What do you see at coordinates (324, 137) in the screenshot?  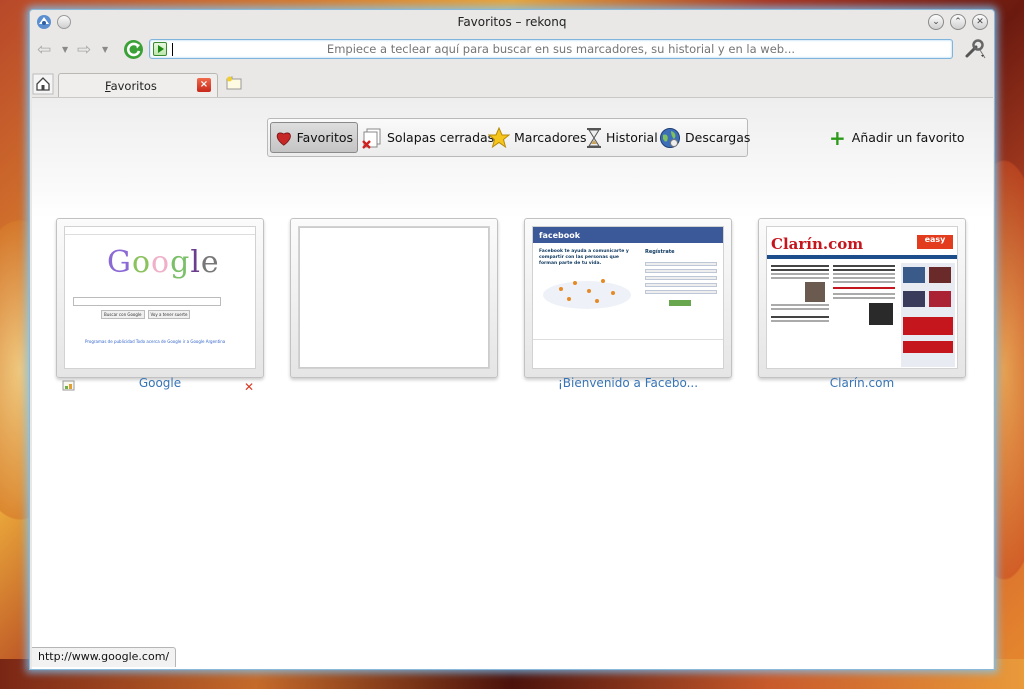 I see `nav-label: Favoritos` at bounding box center [324, 137].